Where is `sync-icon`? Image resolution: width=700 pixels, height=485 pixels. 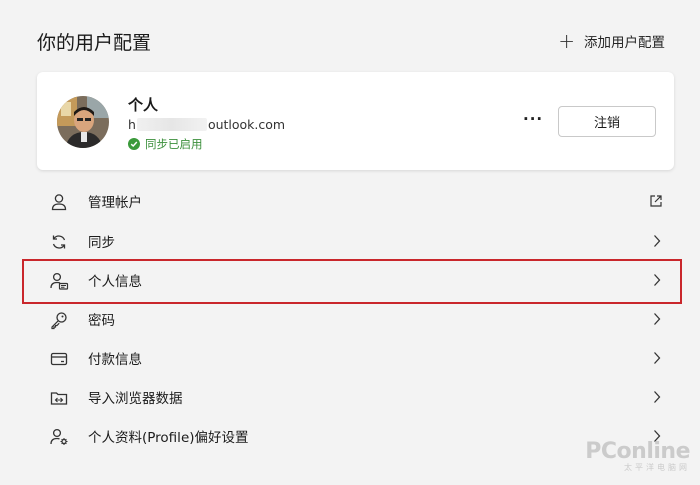
sync-icon is located at coordinates (59, 242).